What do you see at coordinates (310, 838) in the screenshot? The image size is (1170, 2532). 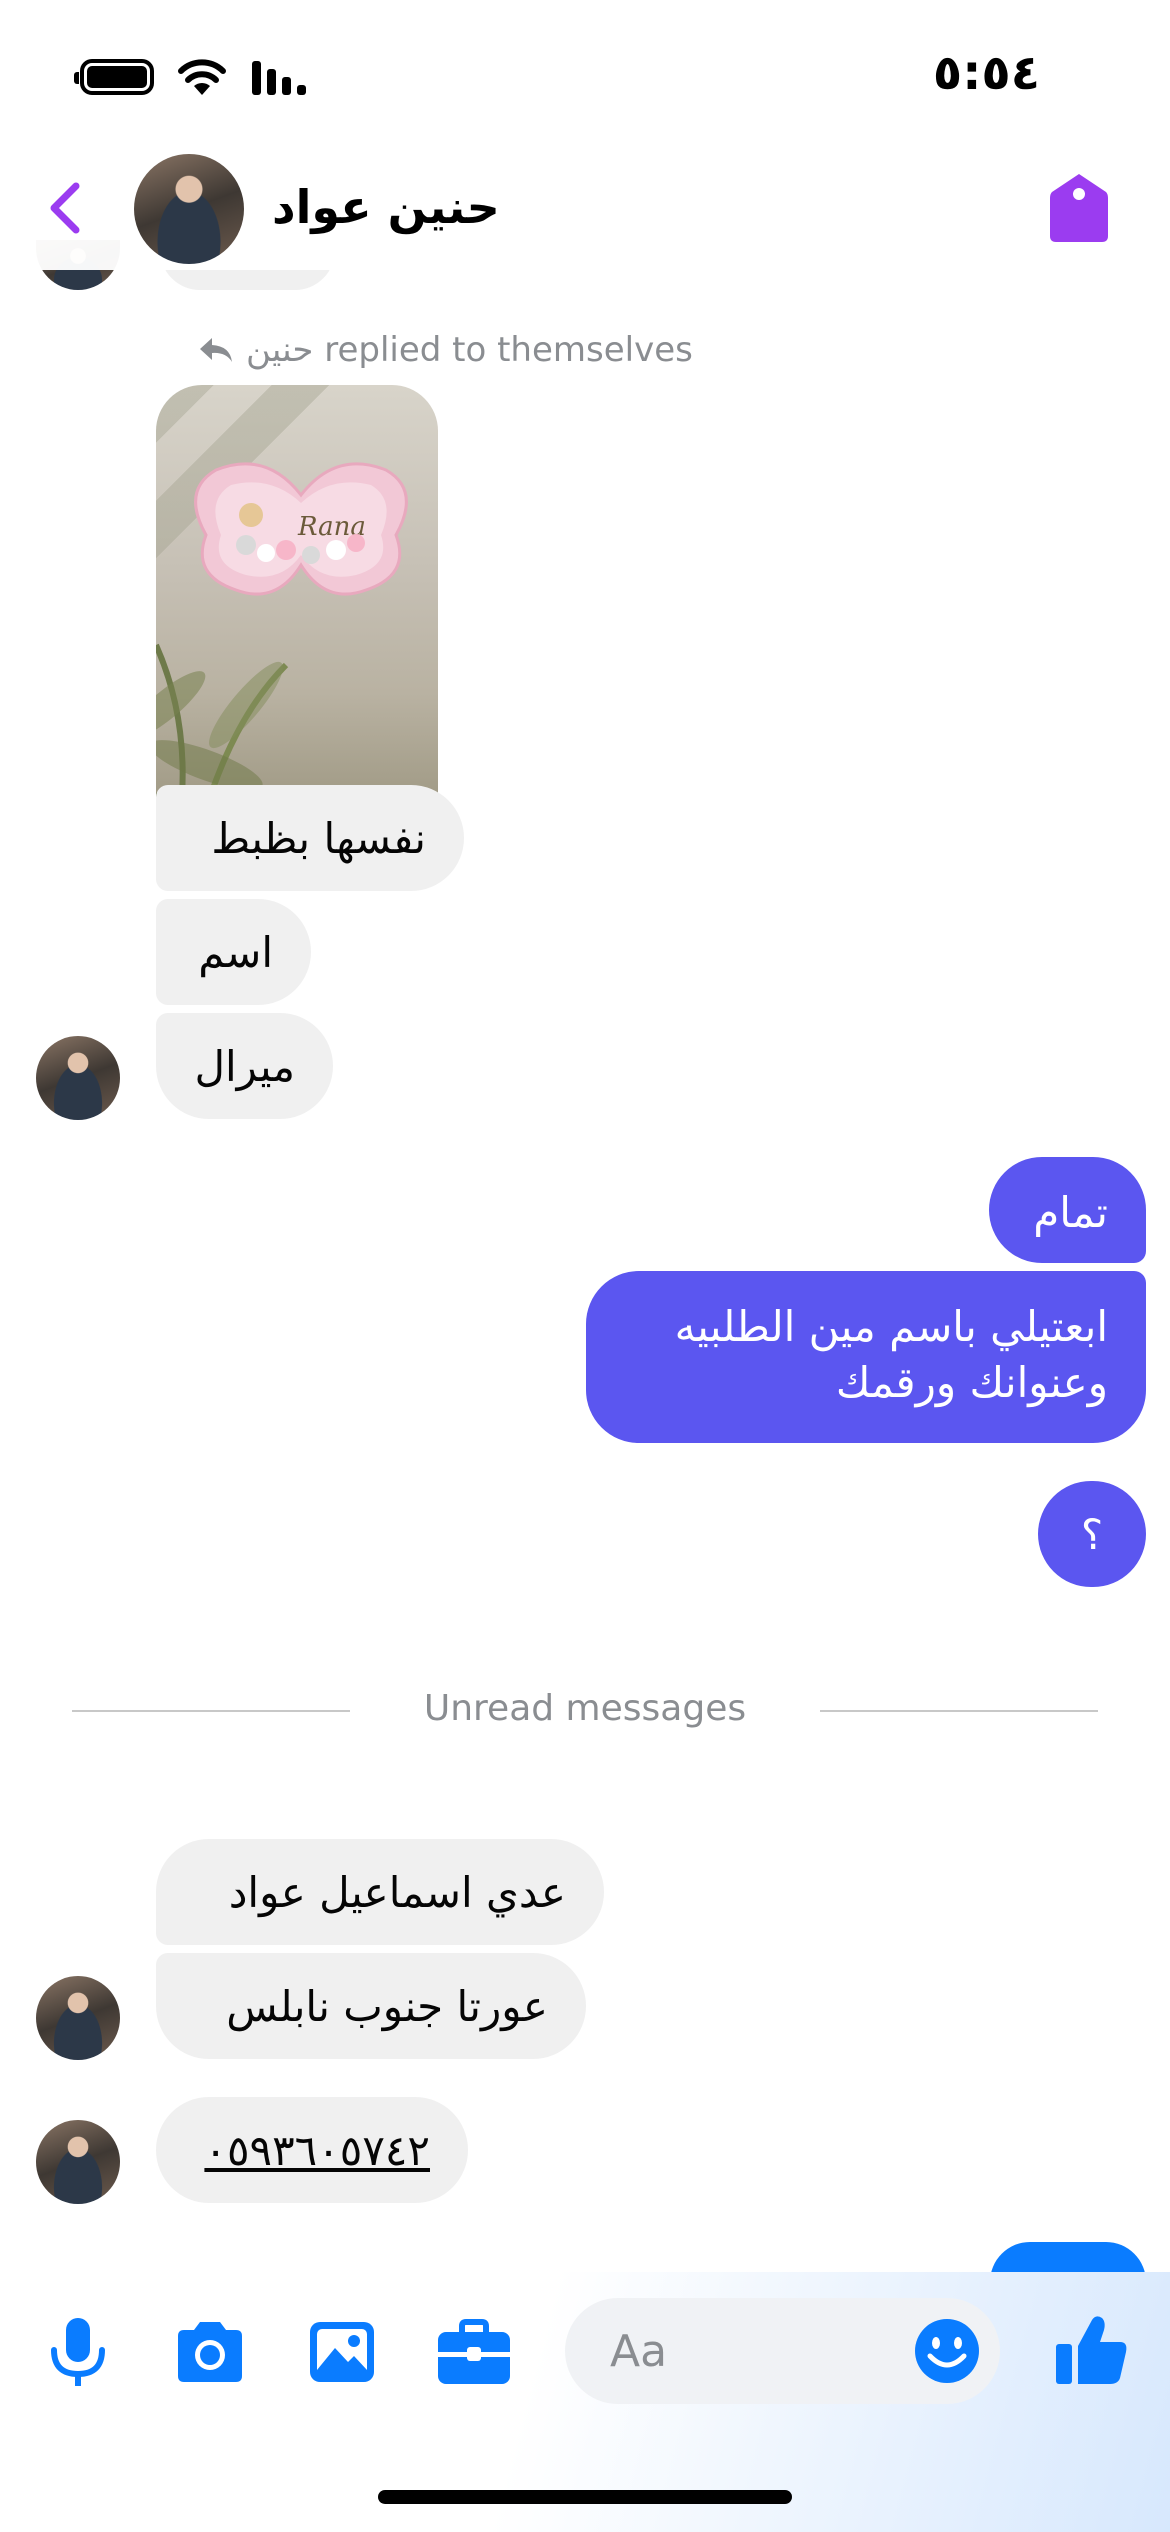 I see `incoming-message: نفسها بظبط` at bounding box center [310, 838].